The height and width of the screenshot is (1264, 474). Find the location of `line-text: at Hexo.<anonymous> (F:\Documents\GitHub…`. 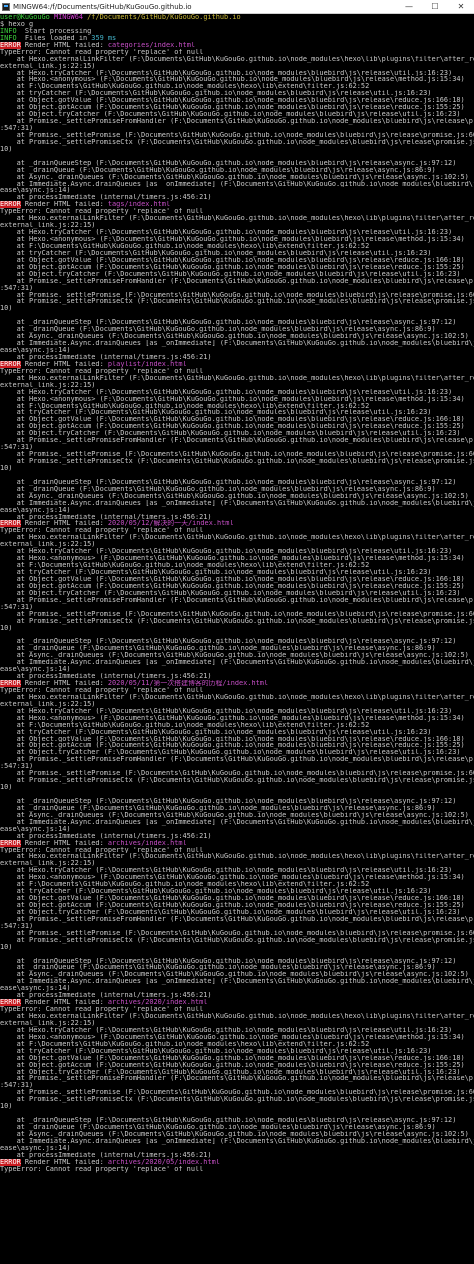

line-text: at Hexo.<anonymous> (F:\Documents\GitHub… is located at coordinates (232, 1037).